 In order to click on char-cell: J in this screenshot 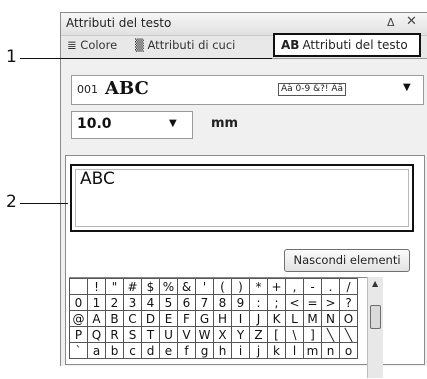, I will do `click(258, 318)`.